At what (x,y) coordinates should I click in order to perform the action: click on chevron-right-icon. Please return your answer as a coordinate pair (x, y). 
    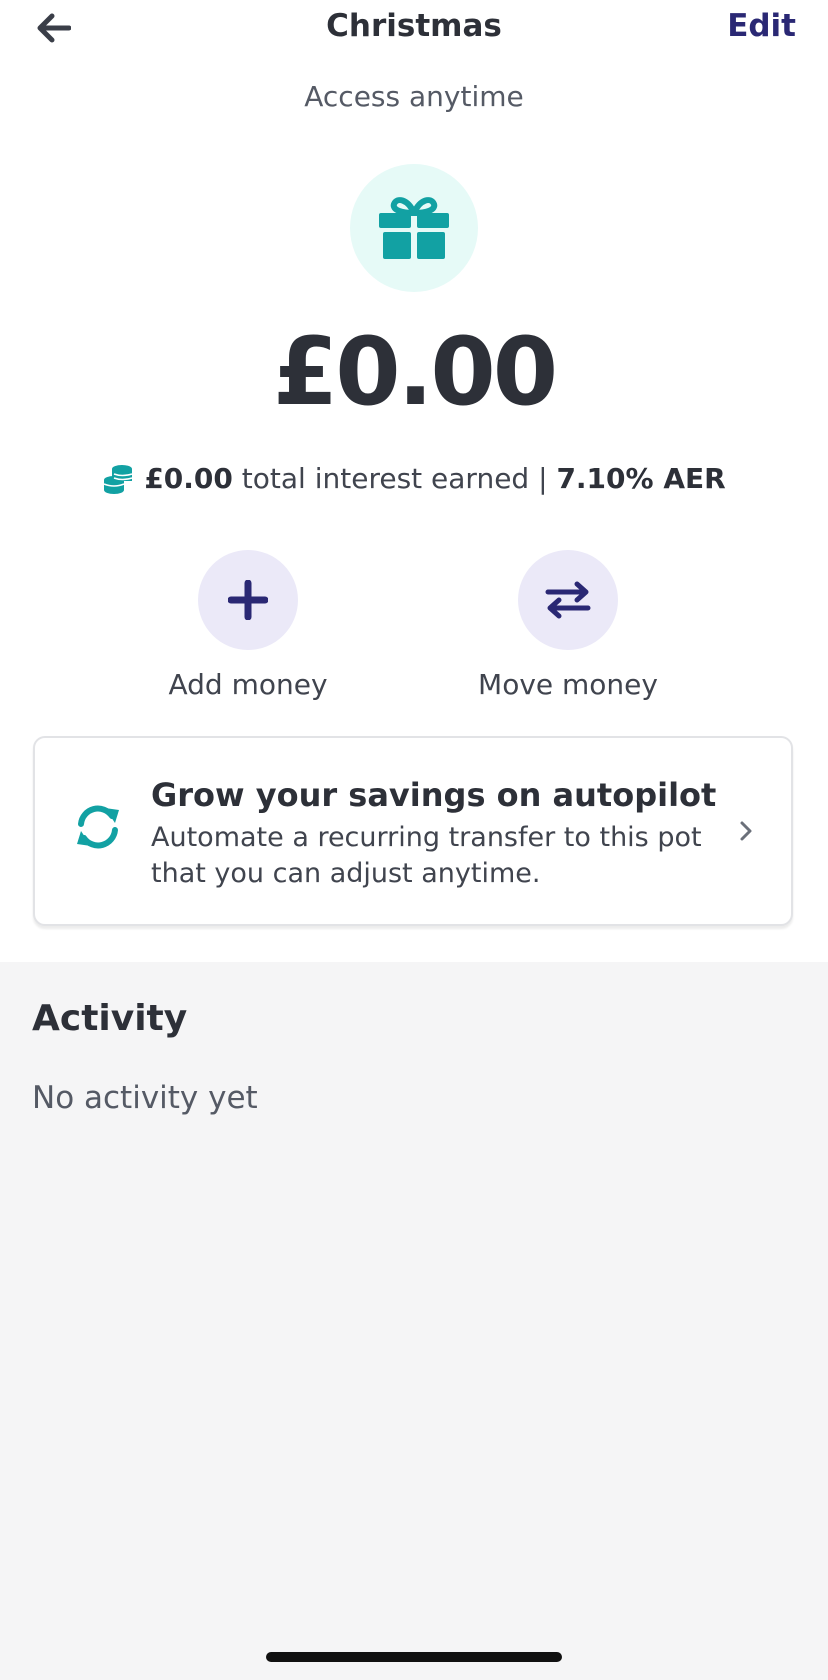
    Looking at the image, I should click on (746, 831).